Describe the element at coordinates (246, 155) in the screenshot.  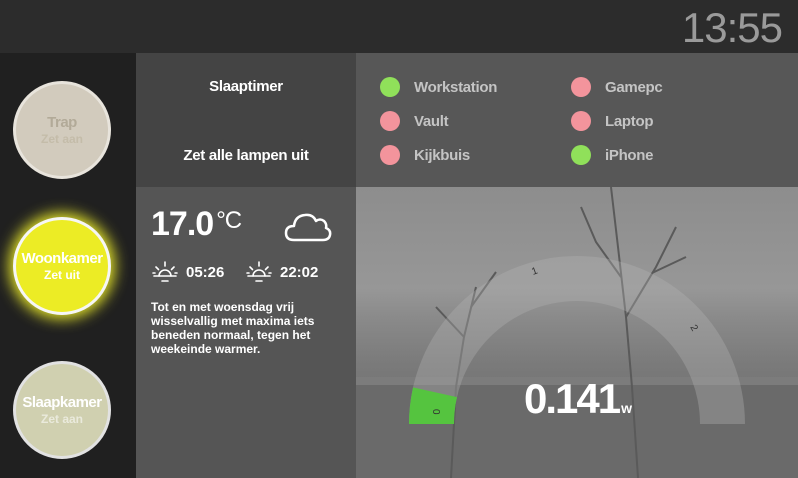
I see `all-lights-off-button: Zet alle lampen uit` at that location.